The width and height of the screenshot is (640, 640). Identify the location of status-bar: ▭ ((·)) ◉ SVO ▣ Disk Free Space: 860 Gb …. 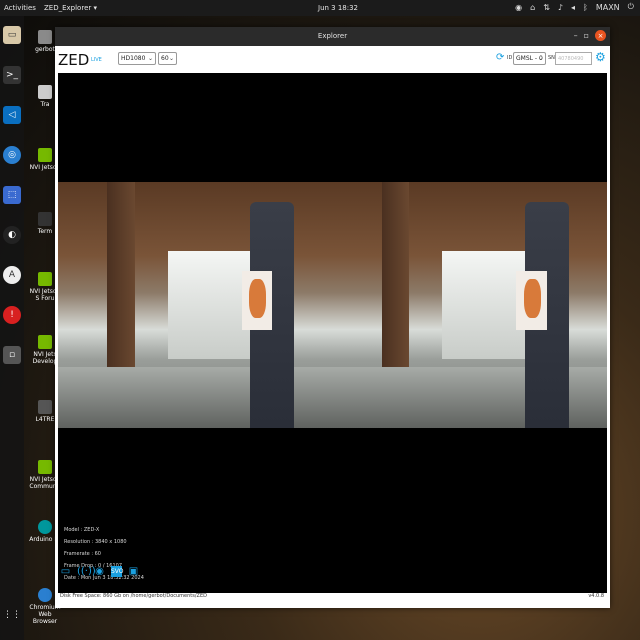
(332, 587).